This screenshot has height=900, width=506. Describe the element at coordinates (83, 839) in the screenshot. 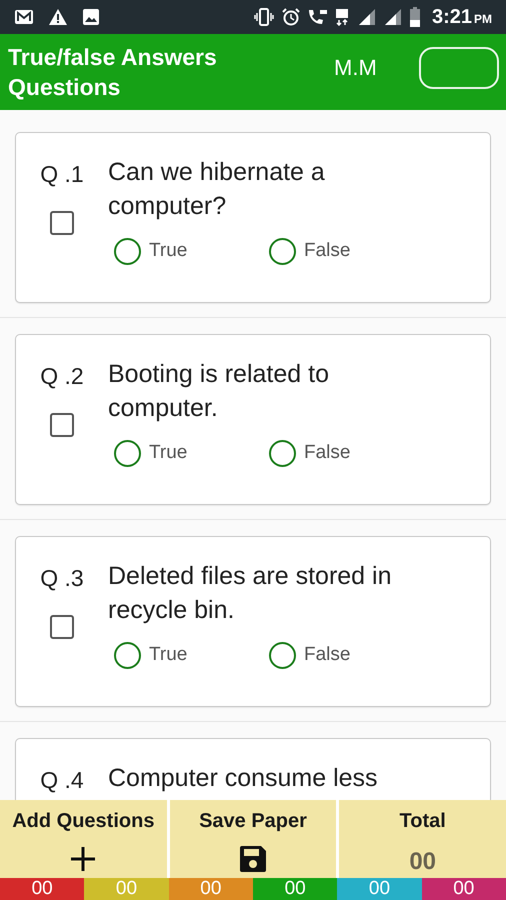

I see `add-questions-button: Add Questions` at that location.